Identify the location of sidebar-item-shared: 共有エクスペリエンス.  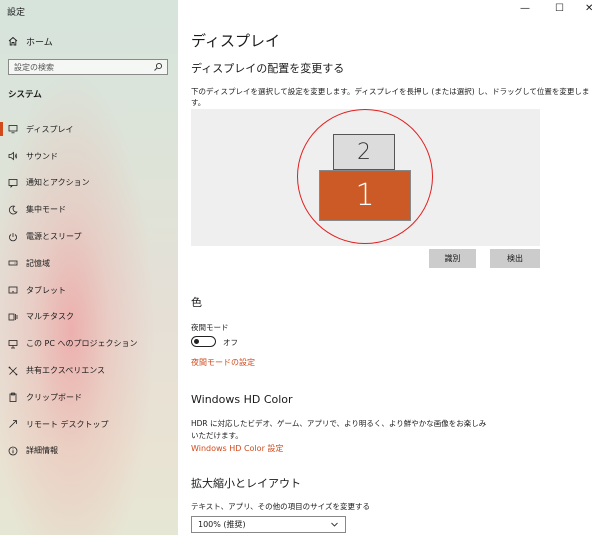
(89, 370).